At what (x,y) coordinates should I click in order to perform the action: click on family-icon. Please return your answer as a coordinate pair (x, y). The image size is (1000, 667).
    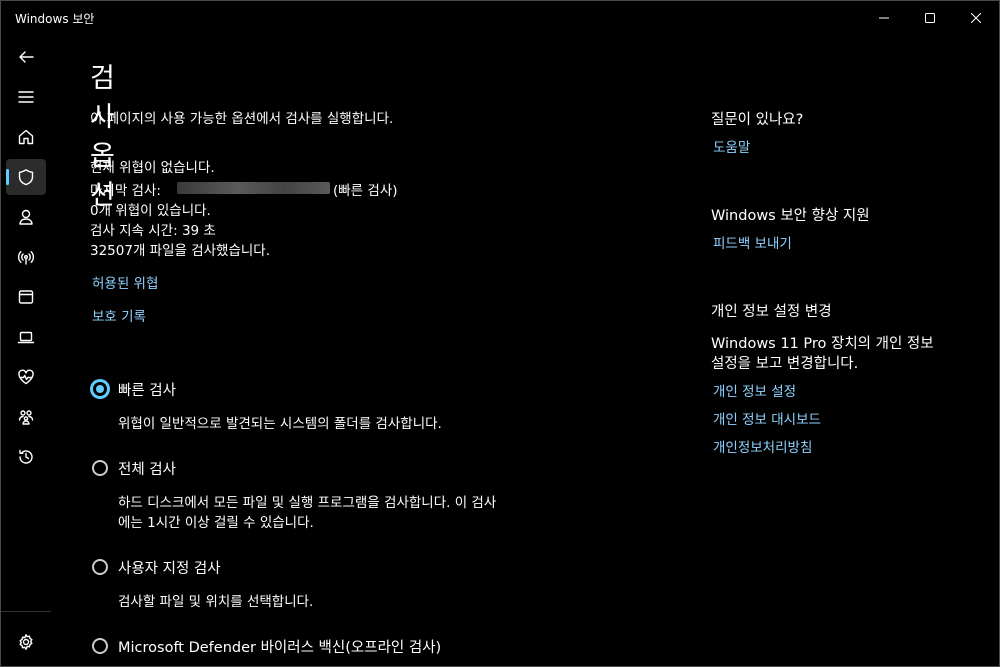
    Looking at the image, I should click on (26, 417).